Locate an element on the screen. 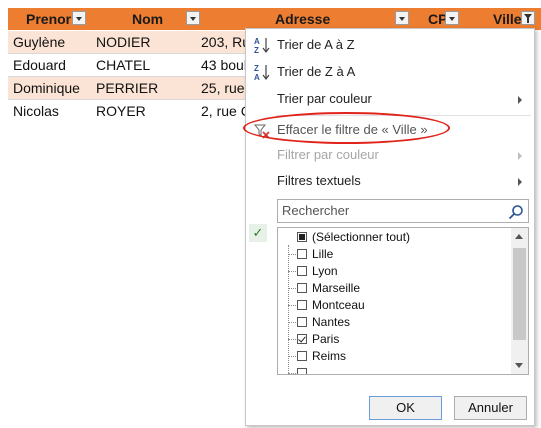  cell-adresse: 2, rue C is located at coordinates (226, 111).